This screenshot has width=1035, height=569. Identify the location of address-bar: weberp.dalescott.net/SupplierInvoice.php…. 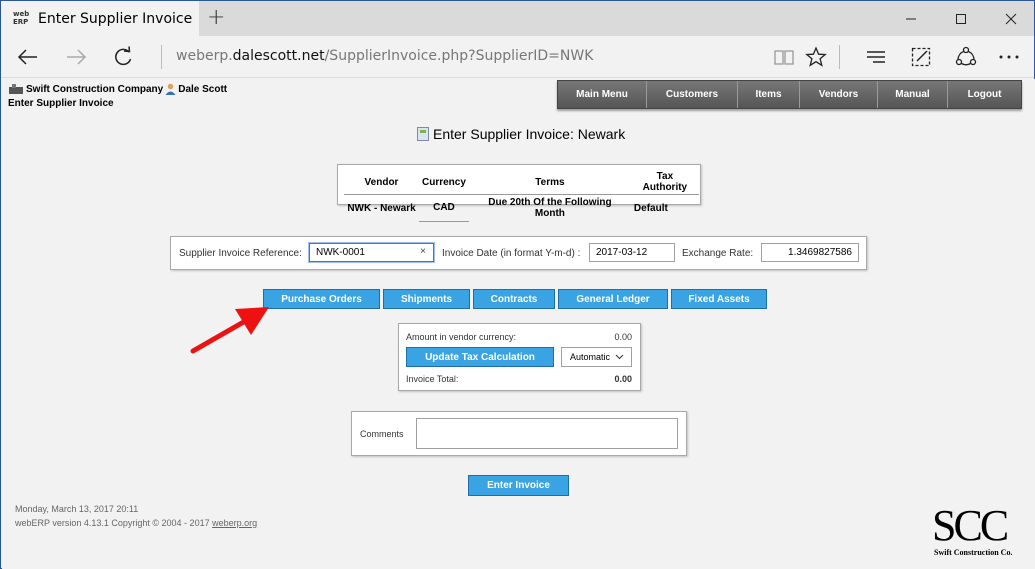
(517, 57).